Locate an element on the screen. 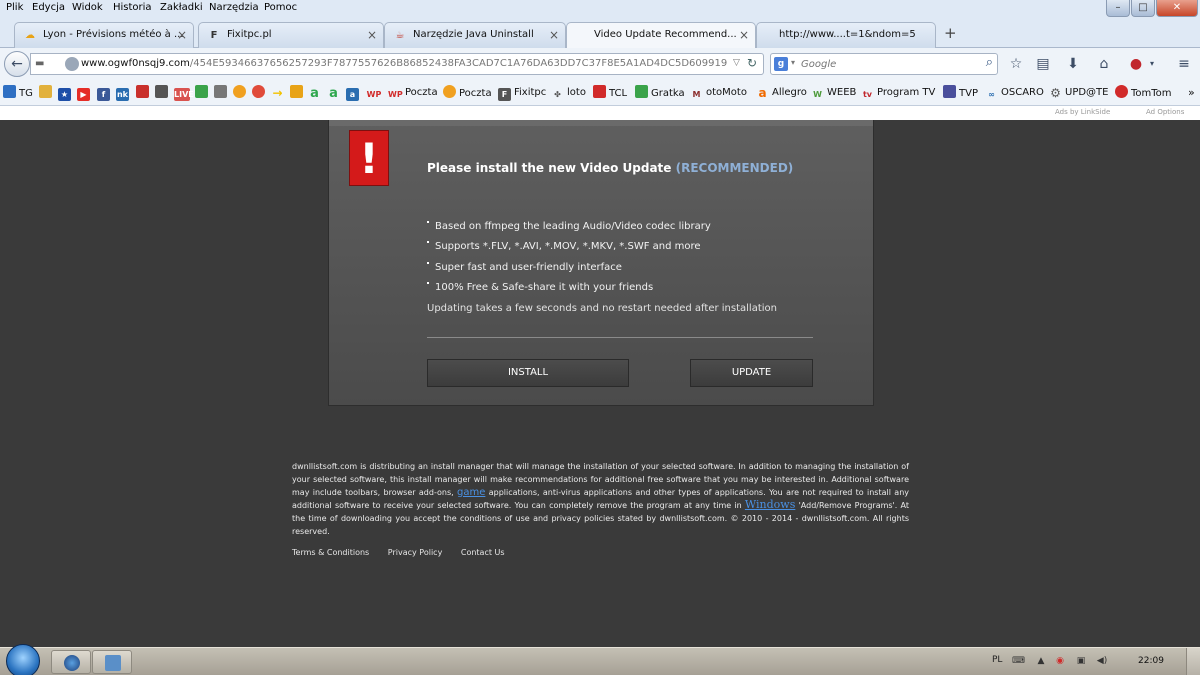  taskbar-firefox-button is located at coordinates (71, 662).